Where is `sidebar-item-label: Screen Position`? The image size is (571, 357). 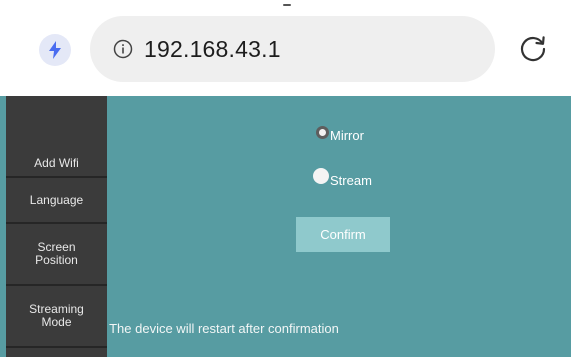
sidebar-item-label: Screen Position is located at coordinates (56, 253).